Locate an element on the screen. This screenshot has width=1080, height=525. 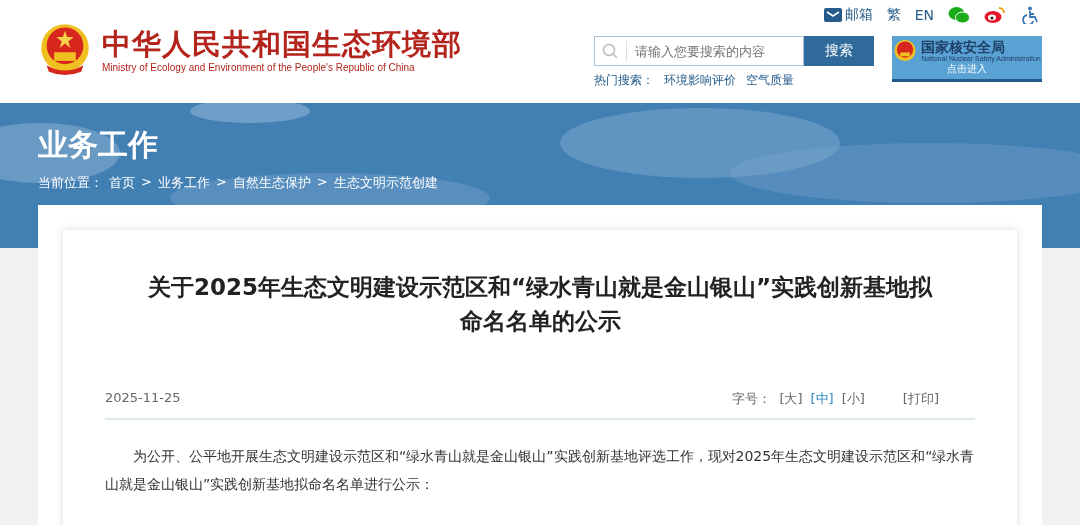
print-link: [打印] is located at coordinates (920, 399).